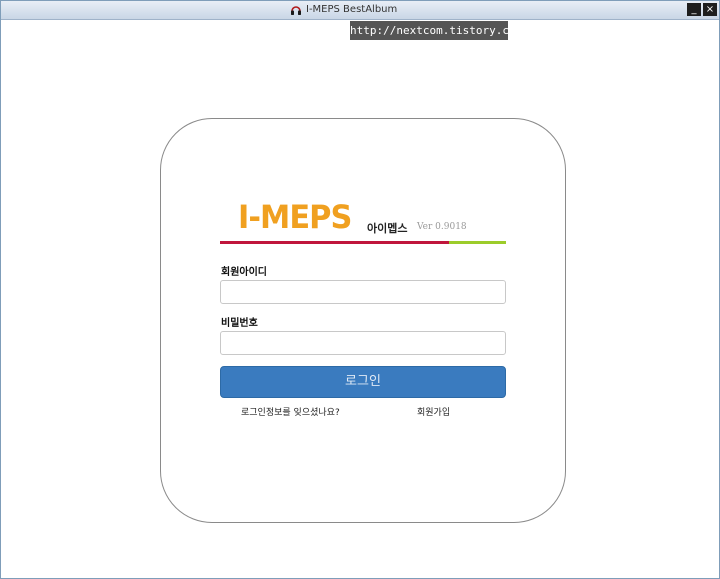  Describe the element at coordinates (295, 217) in the screenshot. I see `brand-logo: I-MEPS` at that location.